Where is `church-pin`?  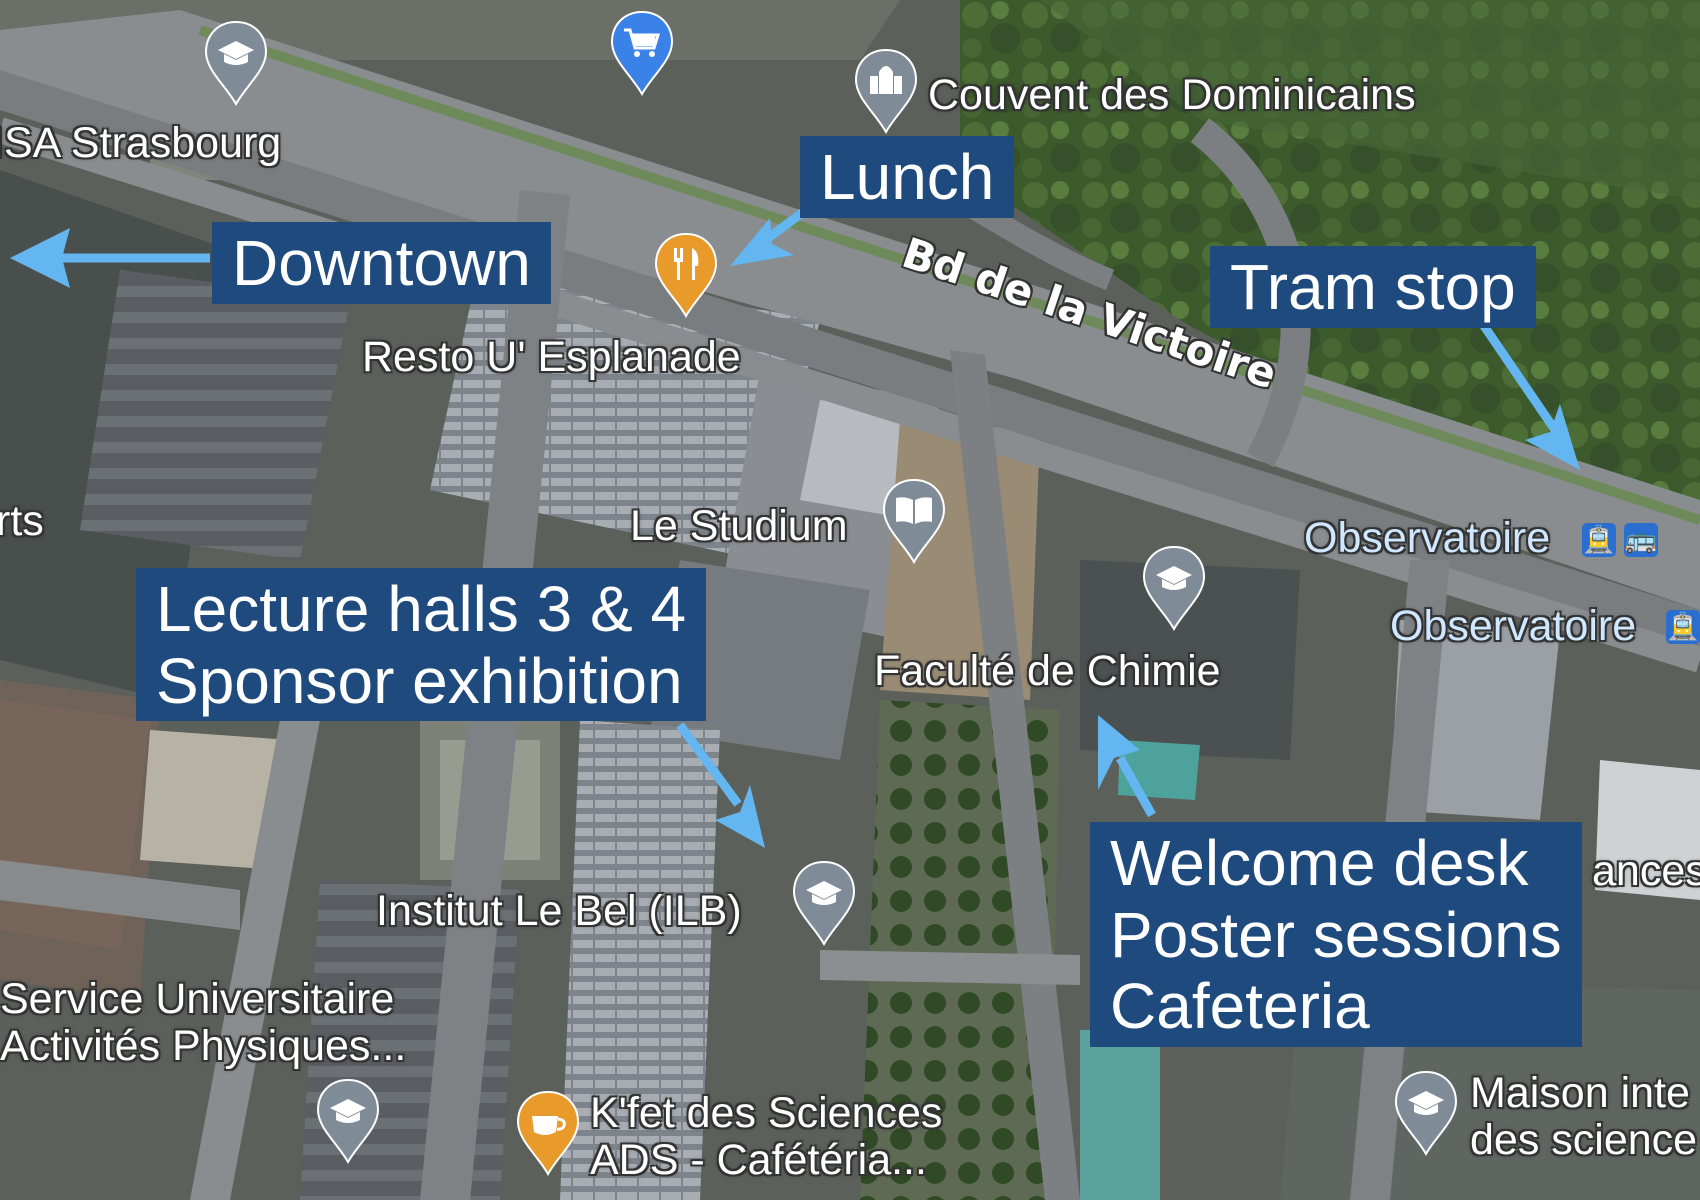 church-pin is located at coordinates (886, 91).